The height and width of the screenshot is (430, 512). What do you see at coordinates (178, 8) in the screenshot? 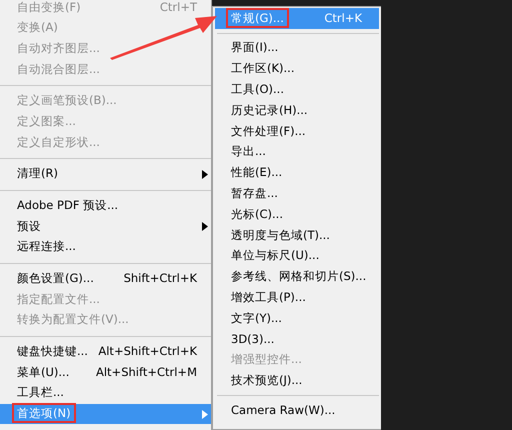
I see `shortcut-label: Ctrl+T` at bounding box center [178, 8].